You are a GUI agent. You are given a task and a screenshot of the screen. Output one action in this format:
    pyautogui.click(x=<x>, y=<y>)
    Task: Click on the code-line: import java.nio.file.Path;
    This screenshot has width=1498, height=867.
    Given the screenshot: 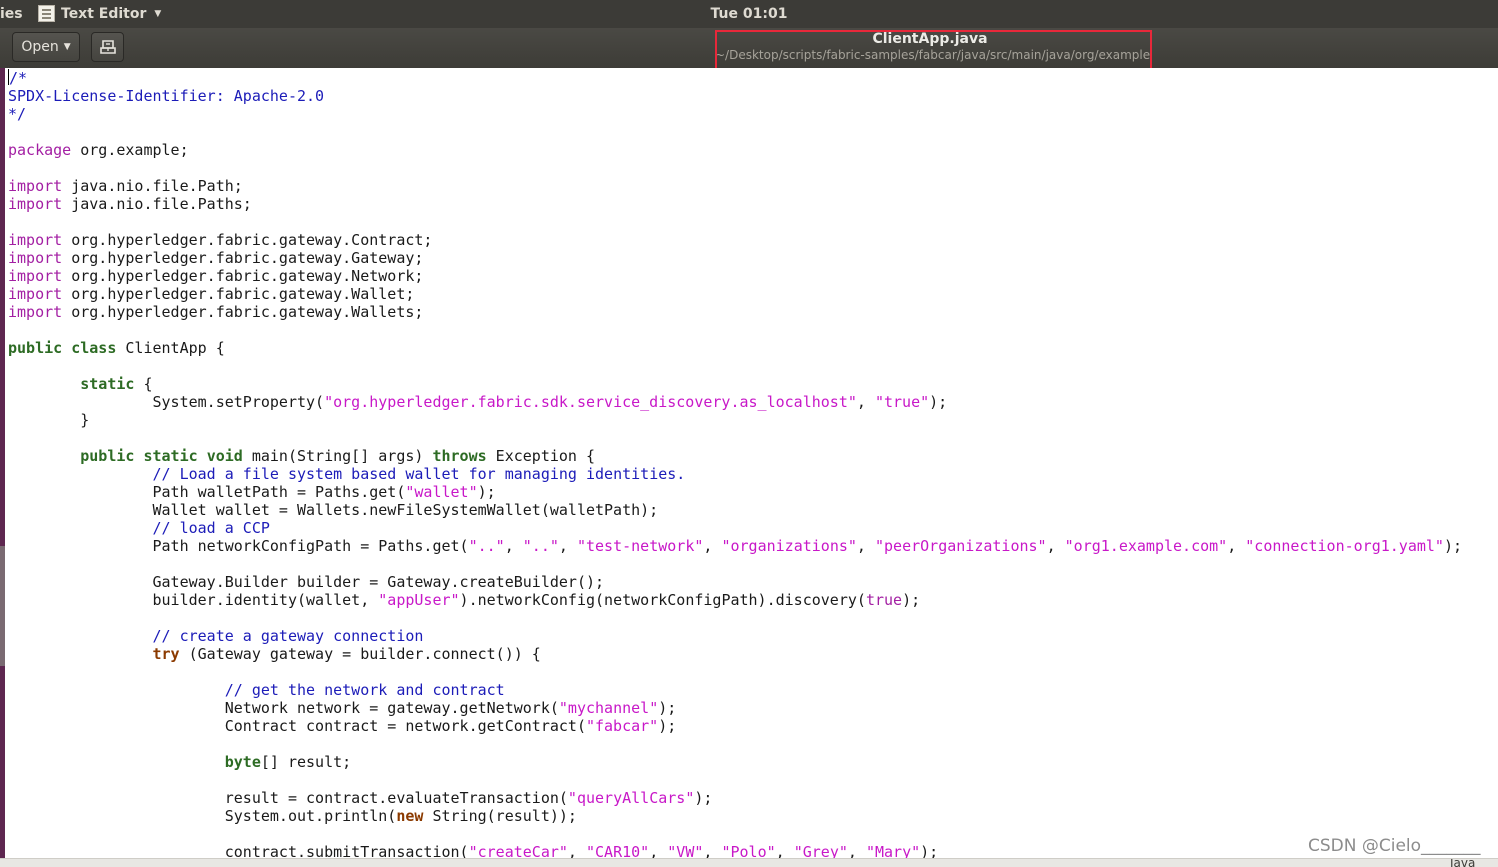 What is the action you would take?
    pyautogui.click(x=735, y=186)
    